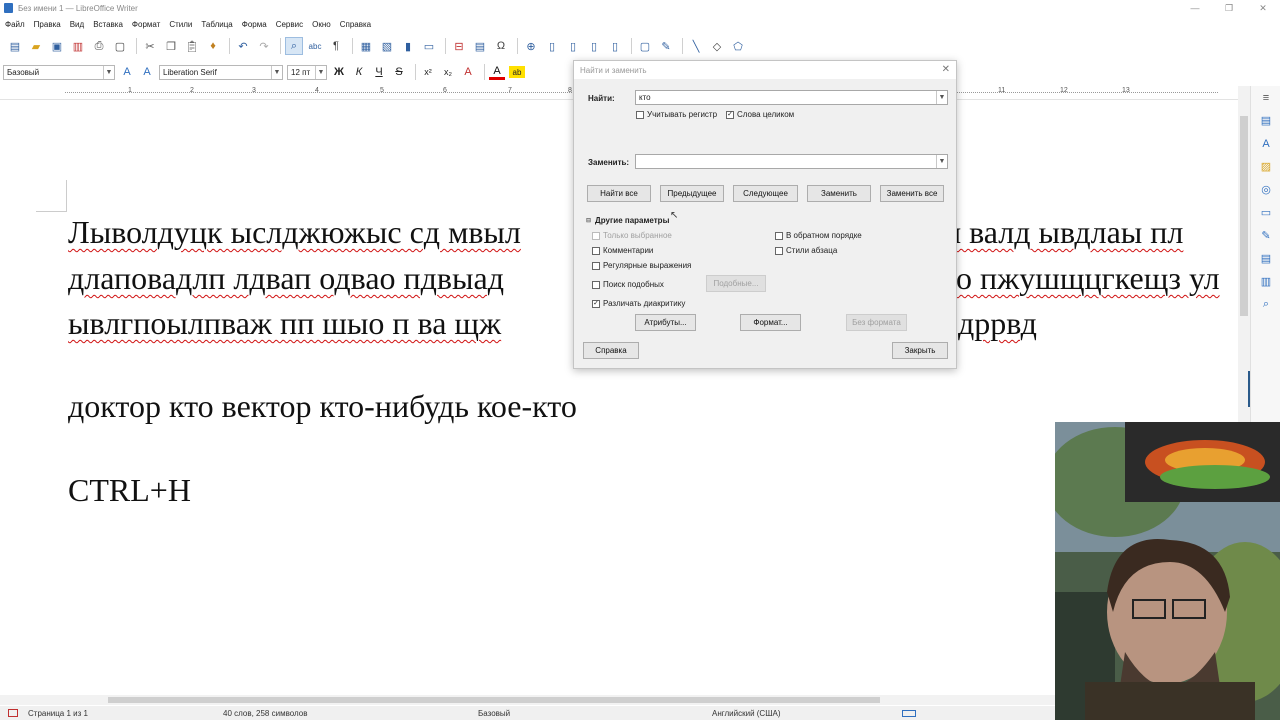  Describe the element at coordinates (1265, 281) in the screenshot. I see `design-icon: ▥` at that location.